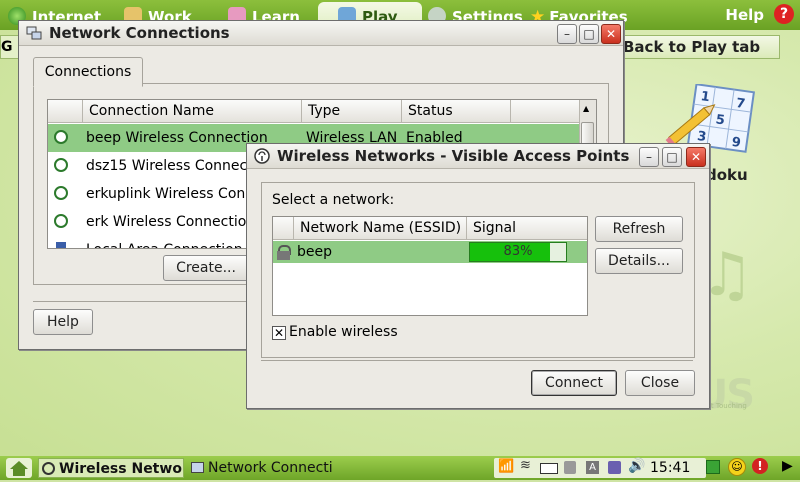 This screenshot has height=482, width=800. Describe the element at coordinates (477, 360) in the screenshot. I see `divider` at that location.